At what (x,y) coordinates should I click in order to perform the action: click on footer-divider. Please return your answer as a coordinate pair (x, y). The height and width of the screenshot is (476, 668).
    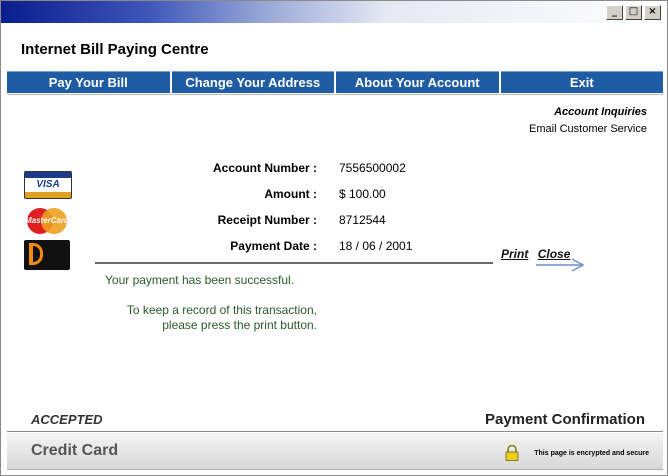
    Looking at the image, I should click on (335, 431).